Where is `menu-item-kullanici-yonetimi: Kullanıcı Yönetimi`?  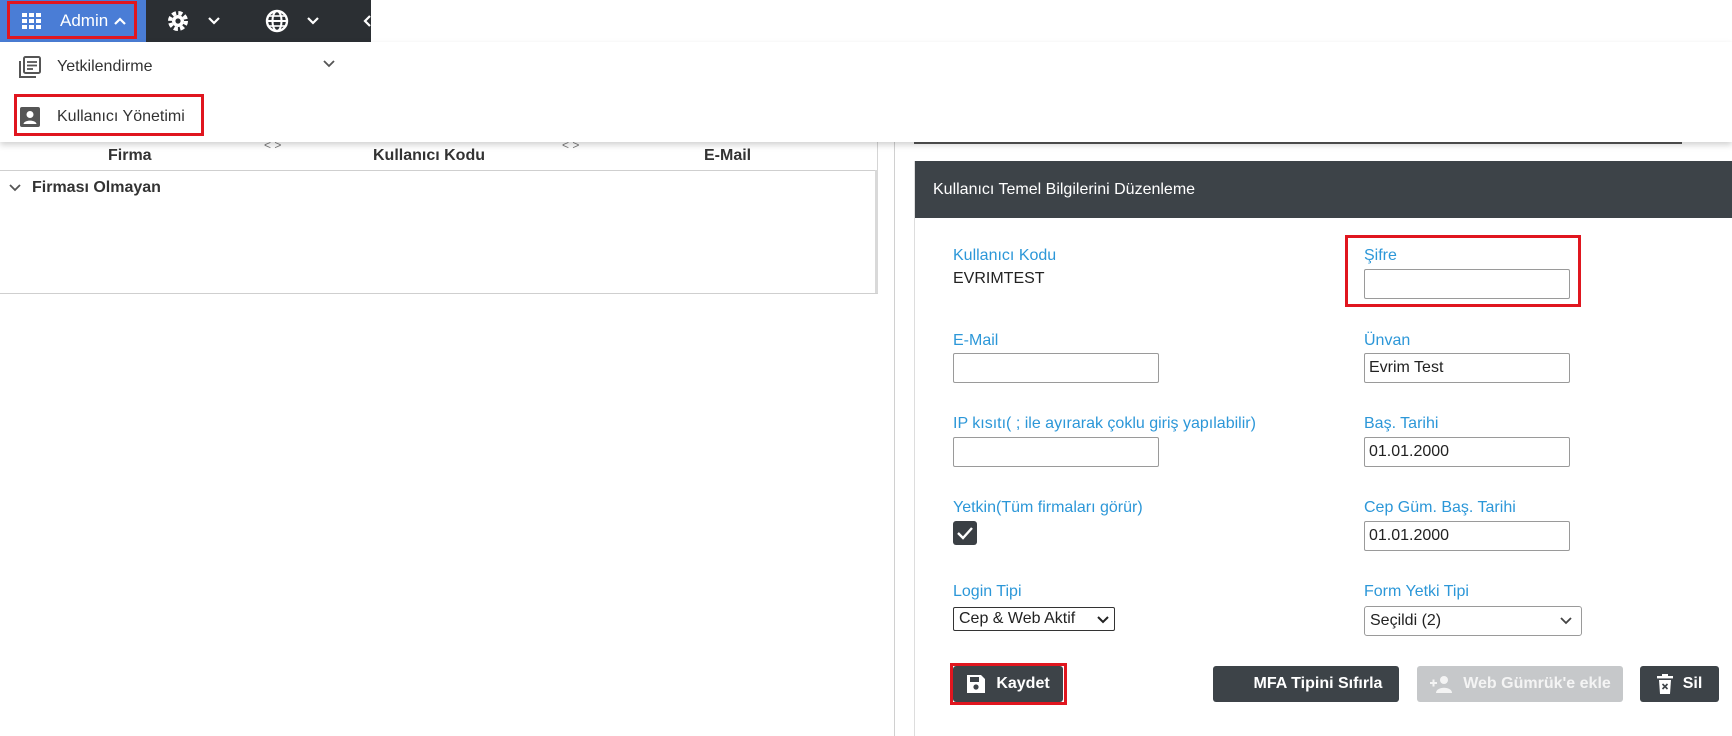
menu-item-kullanici-yonetimi: Kullanıcı Yönetimi is located at coordinates (183, 117).